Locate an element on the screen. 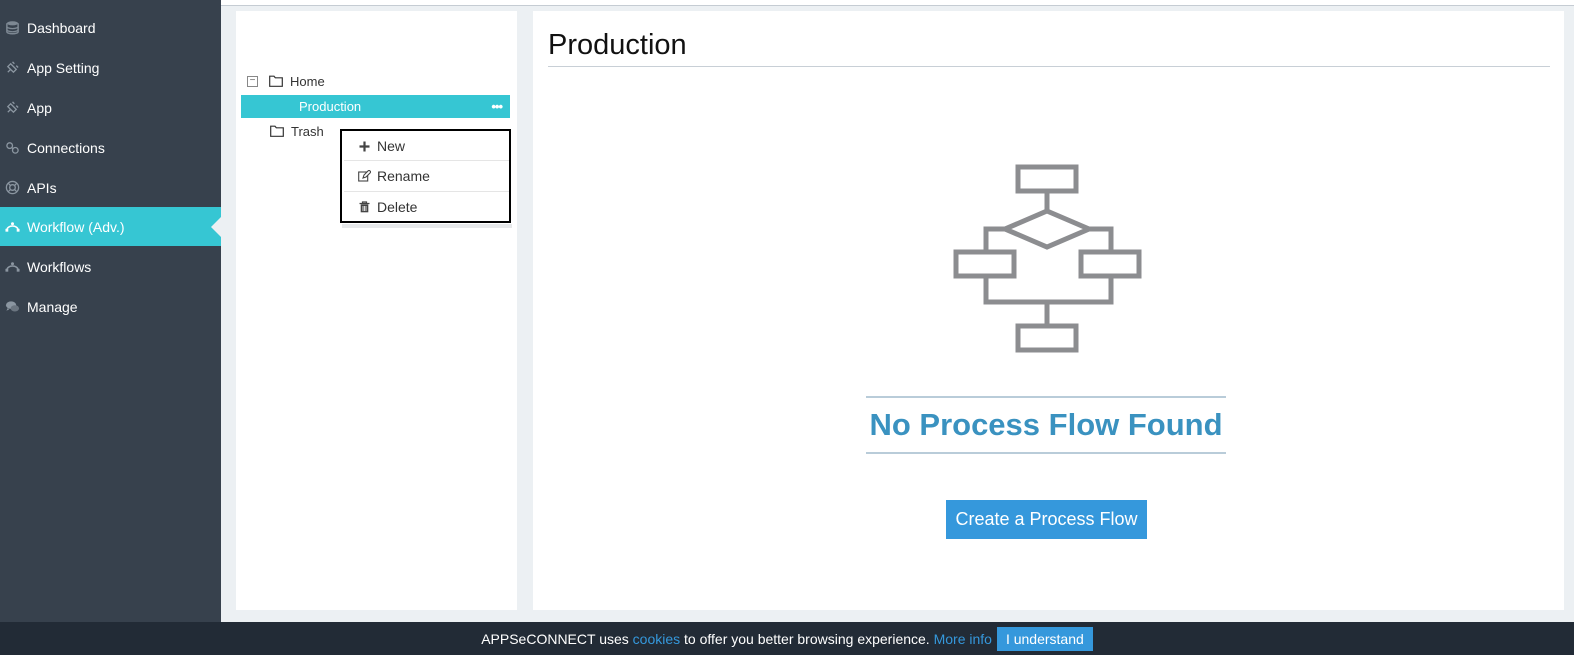  empty-title-rule-bottom is located at coordinates (1046, 453).